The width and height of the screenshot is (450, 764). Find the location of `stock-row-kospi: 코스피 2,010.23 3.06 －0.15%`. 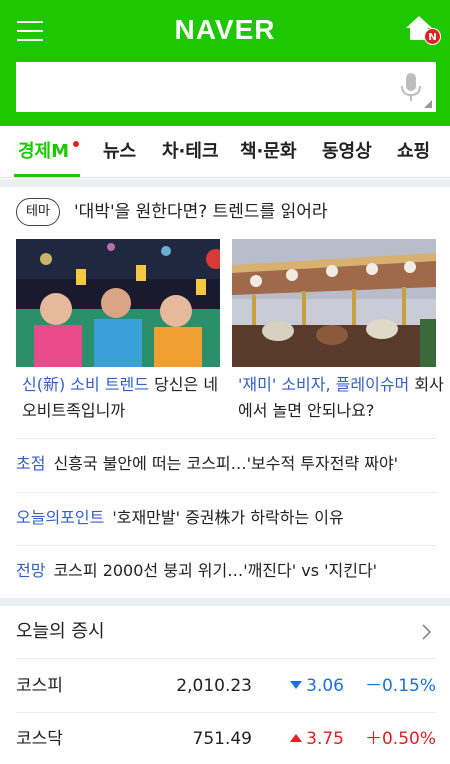

stock-row-kospi: 코스피 2,010.23 3.06 －0.15% is located at coordinates (226, 686).